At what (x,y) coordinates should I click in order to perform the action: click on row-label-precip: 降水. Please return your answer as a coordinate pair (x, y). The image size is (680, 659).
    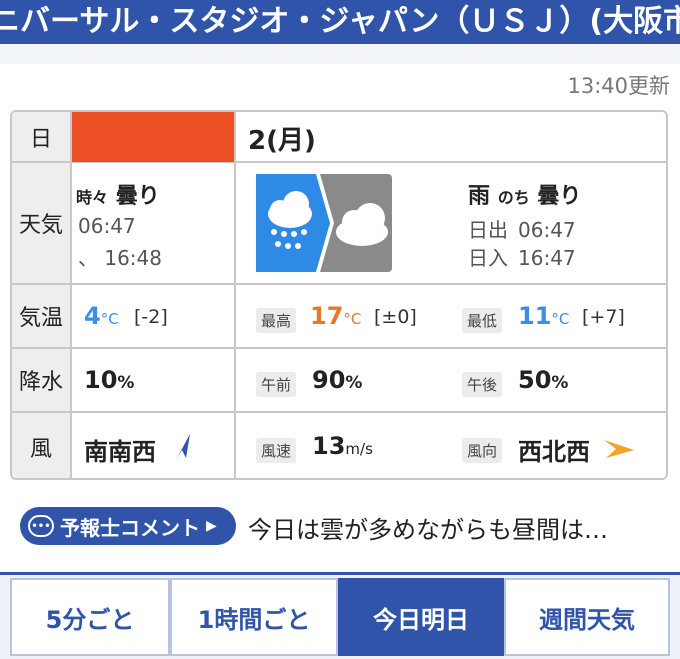
    Looking at the image, I should click on (42, 380).